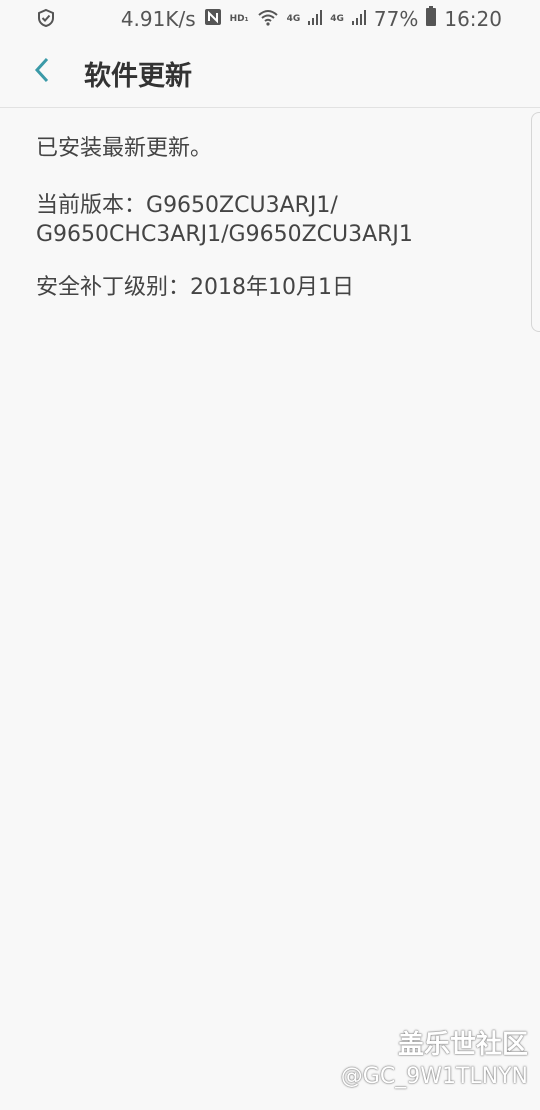  I want to click on nfc-icon, so click(213, 19).